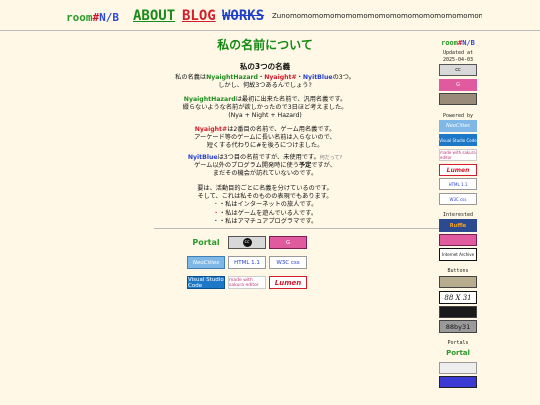 The image size is (540, 405). Describe the element at coordinates (154, 16) in the screenshot. I see `nav-about-link: ABOUT` at that location.